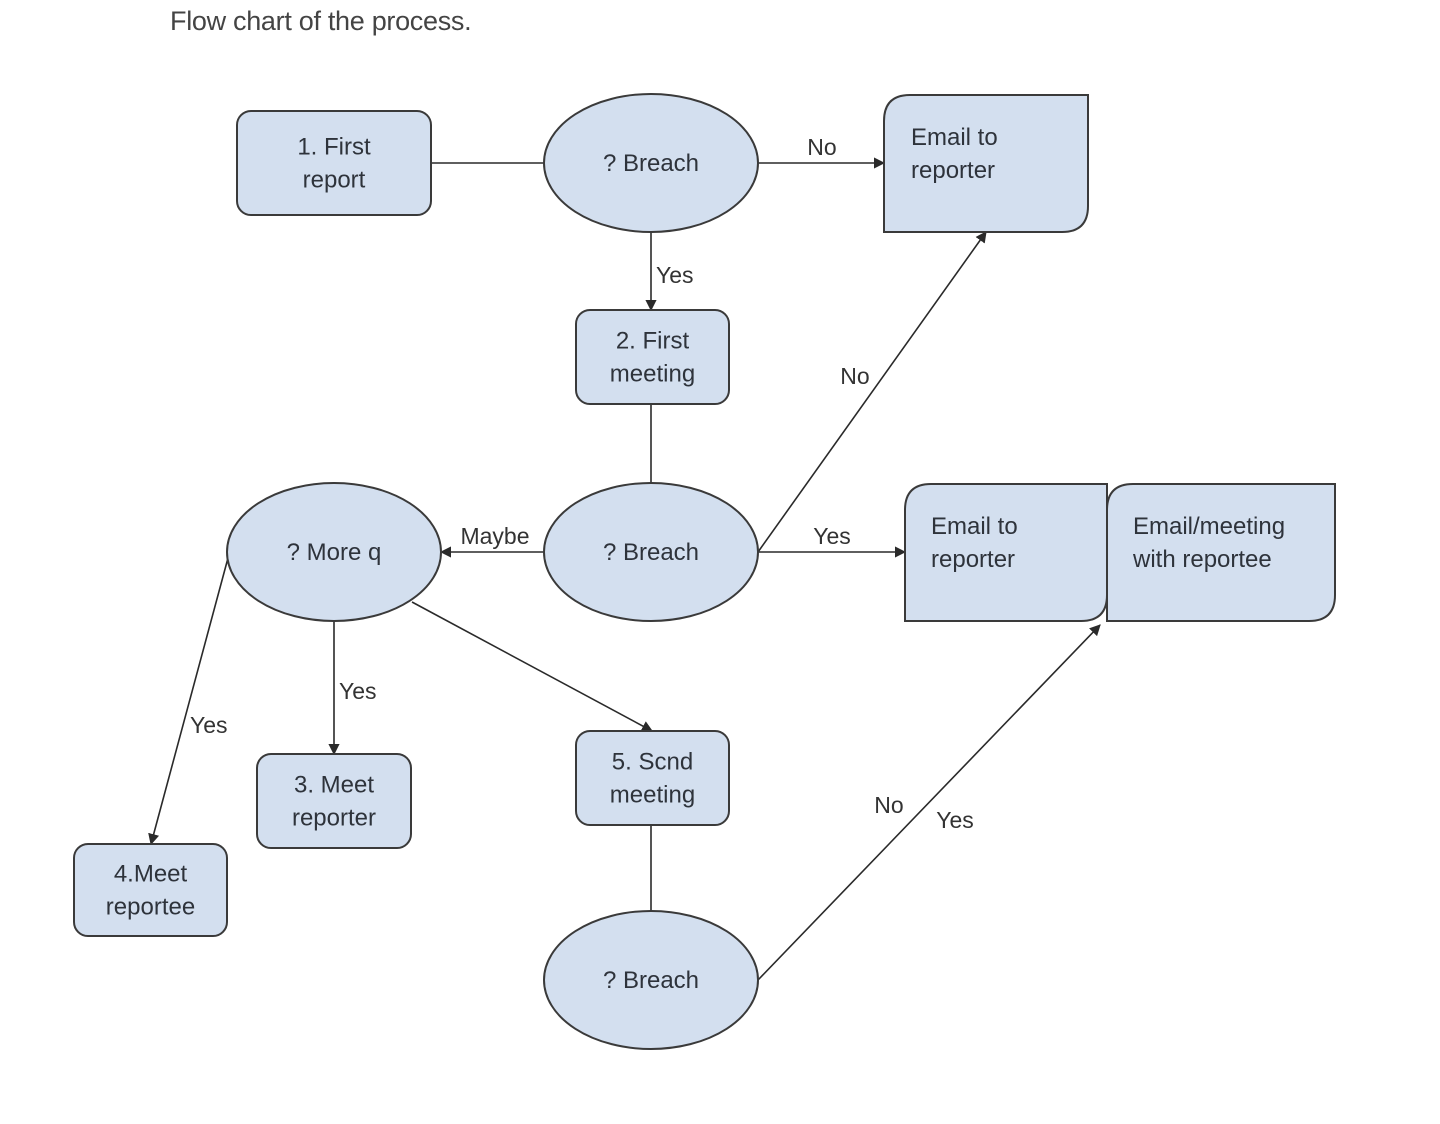 This screenshot has height=1124, width=1440. I want to click on node-label: 4.Meet, so click(151, 874).